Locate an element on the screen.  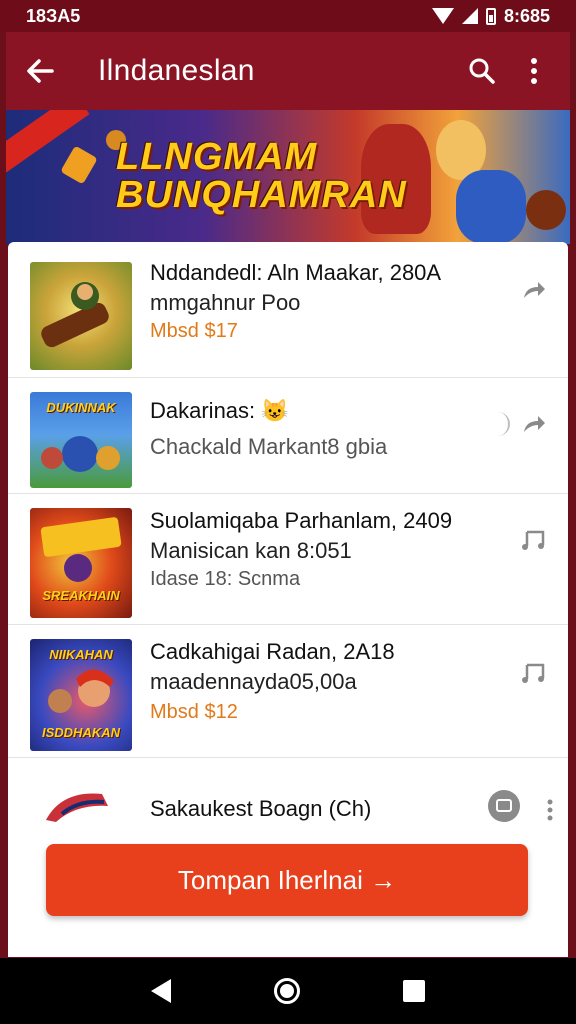
status-clock: 8:685 is located at coordinates (526, 15).